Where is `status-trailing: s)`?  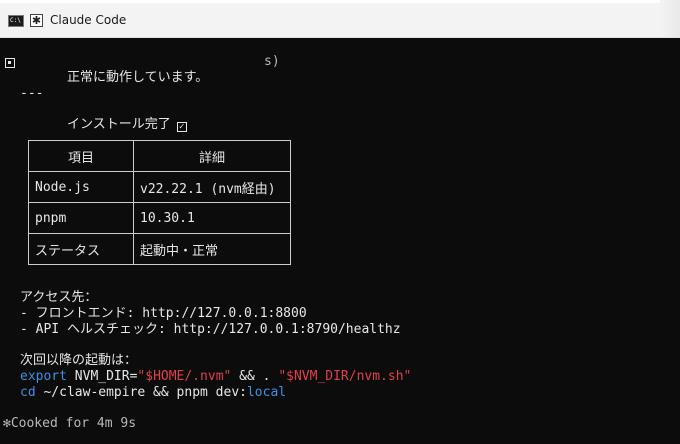
status-trailing: s) is located at coordinates (272, 61).